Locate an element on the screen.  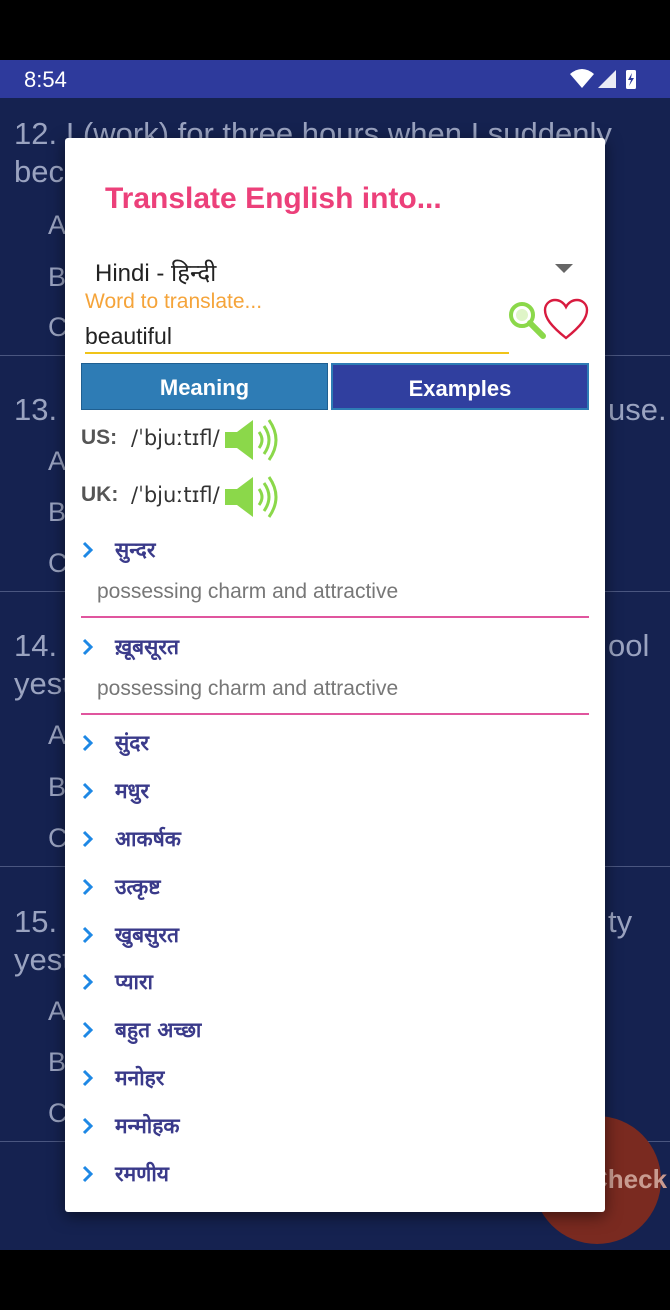
meaning-word: मन्मोहक is located at coordinates (147, 1126).